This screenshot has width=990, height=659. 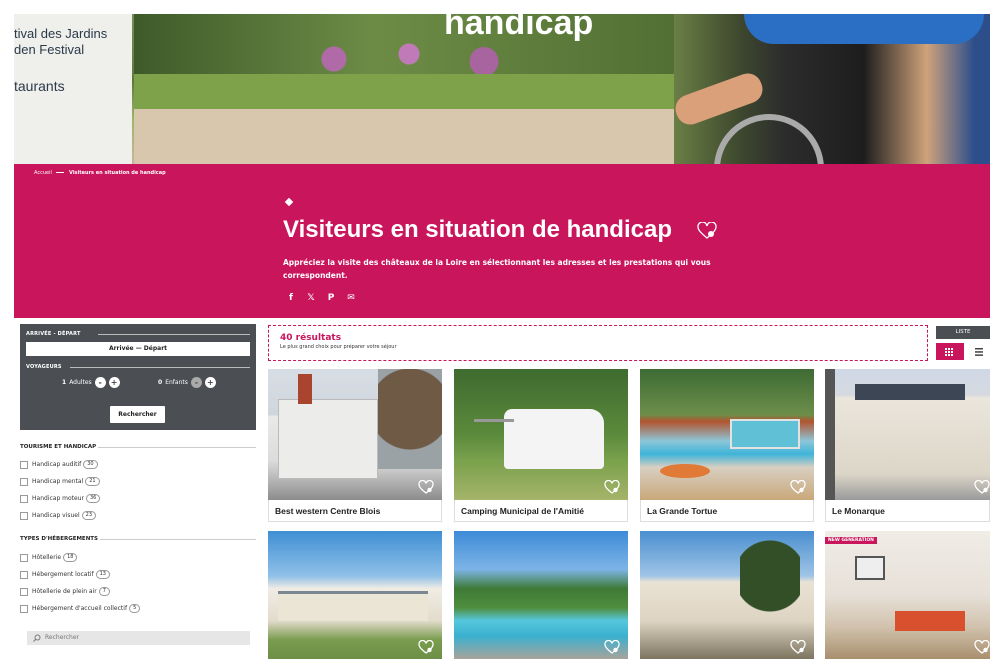 What do you see at coordinates (117, 173) in the screenshot?
I see `breadcrumb-current: Visiteurs en situation de handicap` at bounding box center [117, 173].